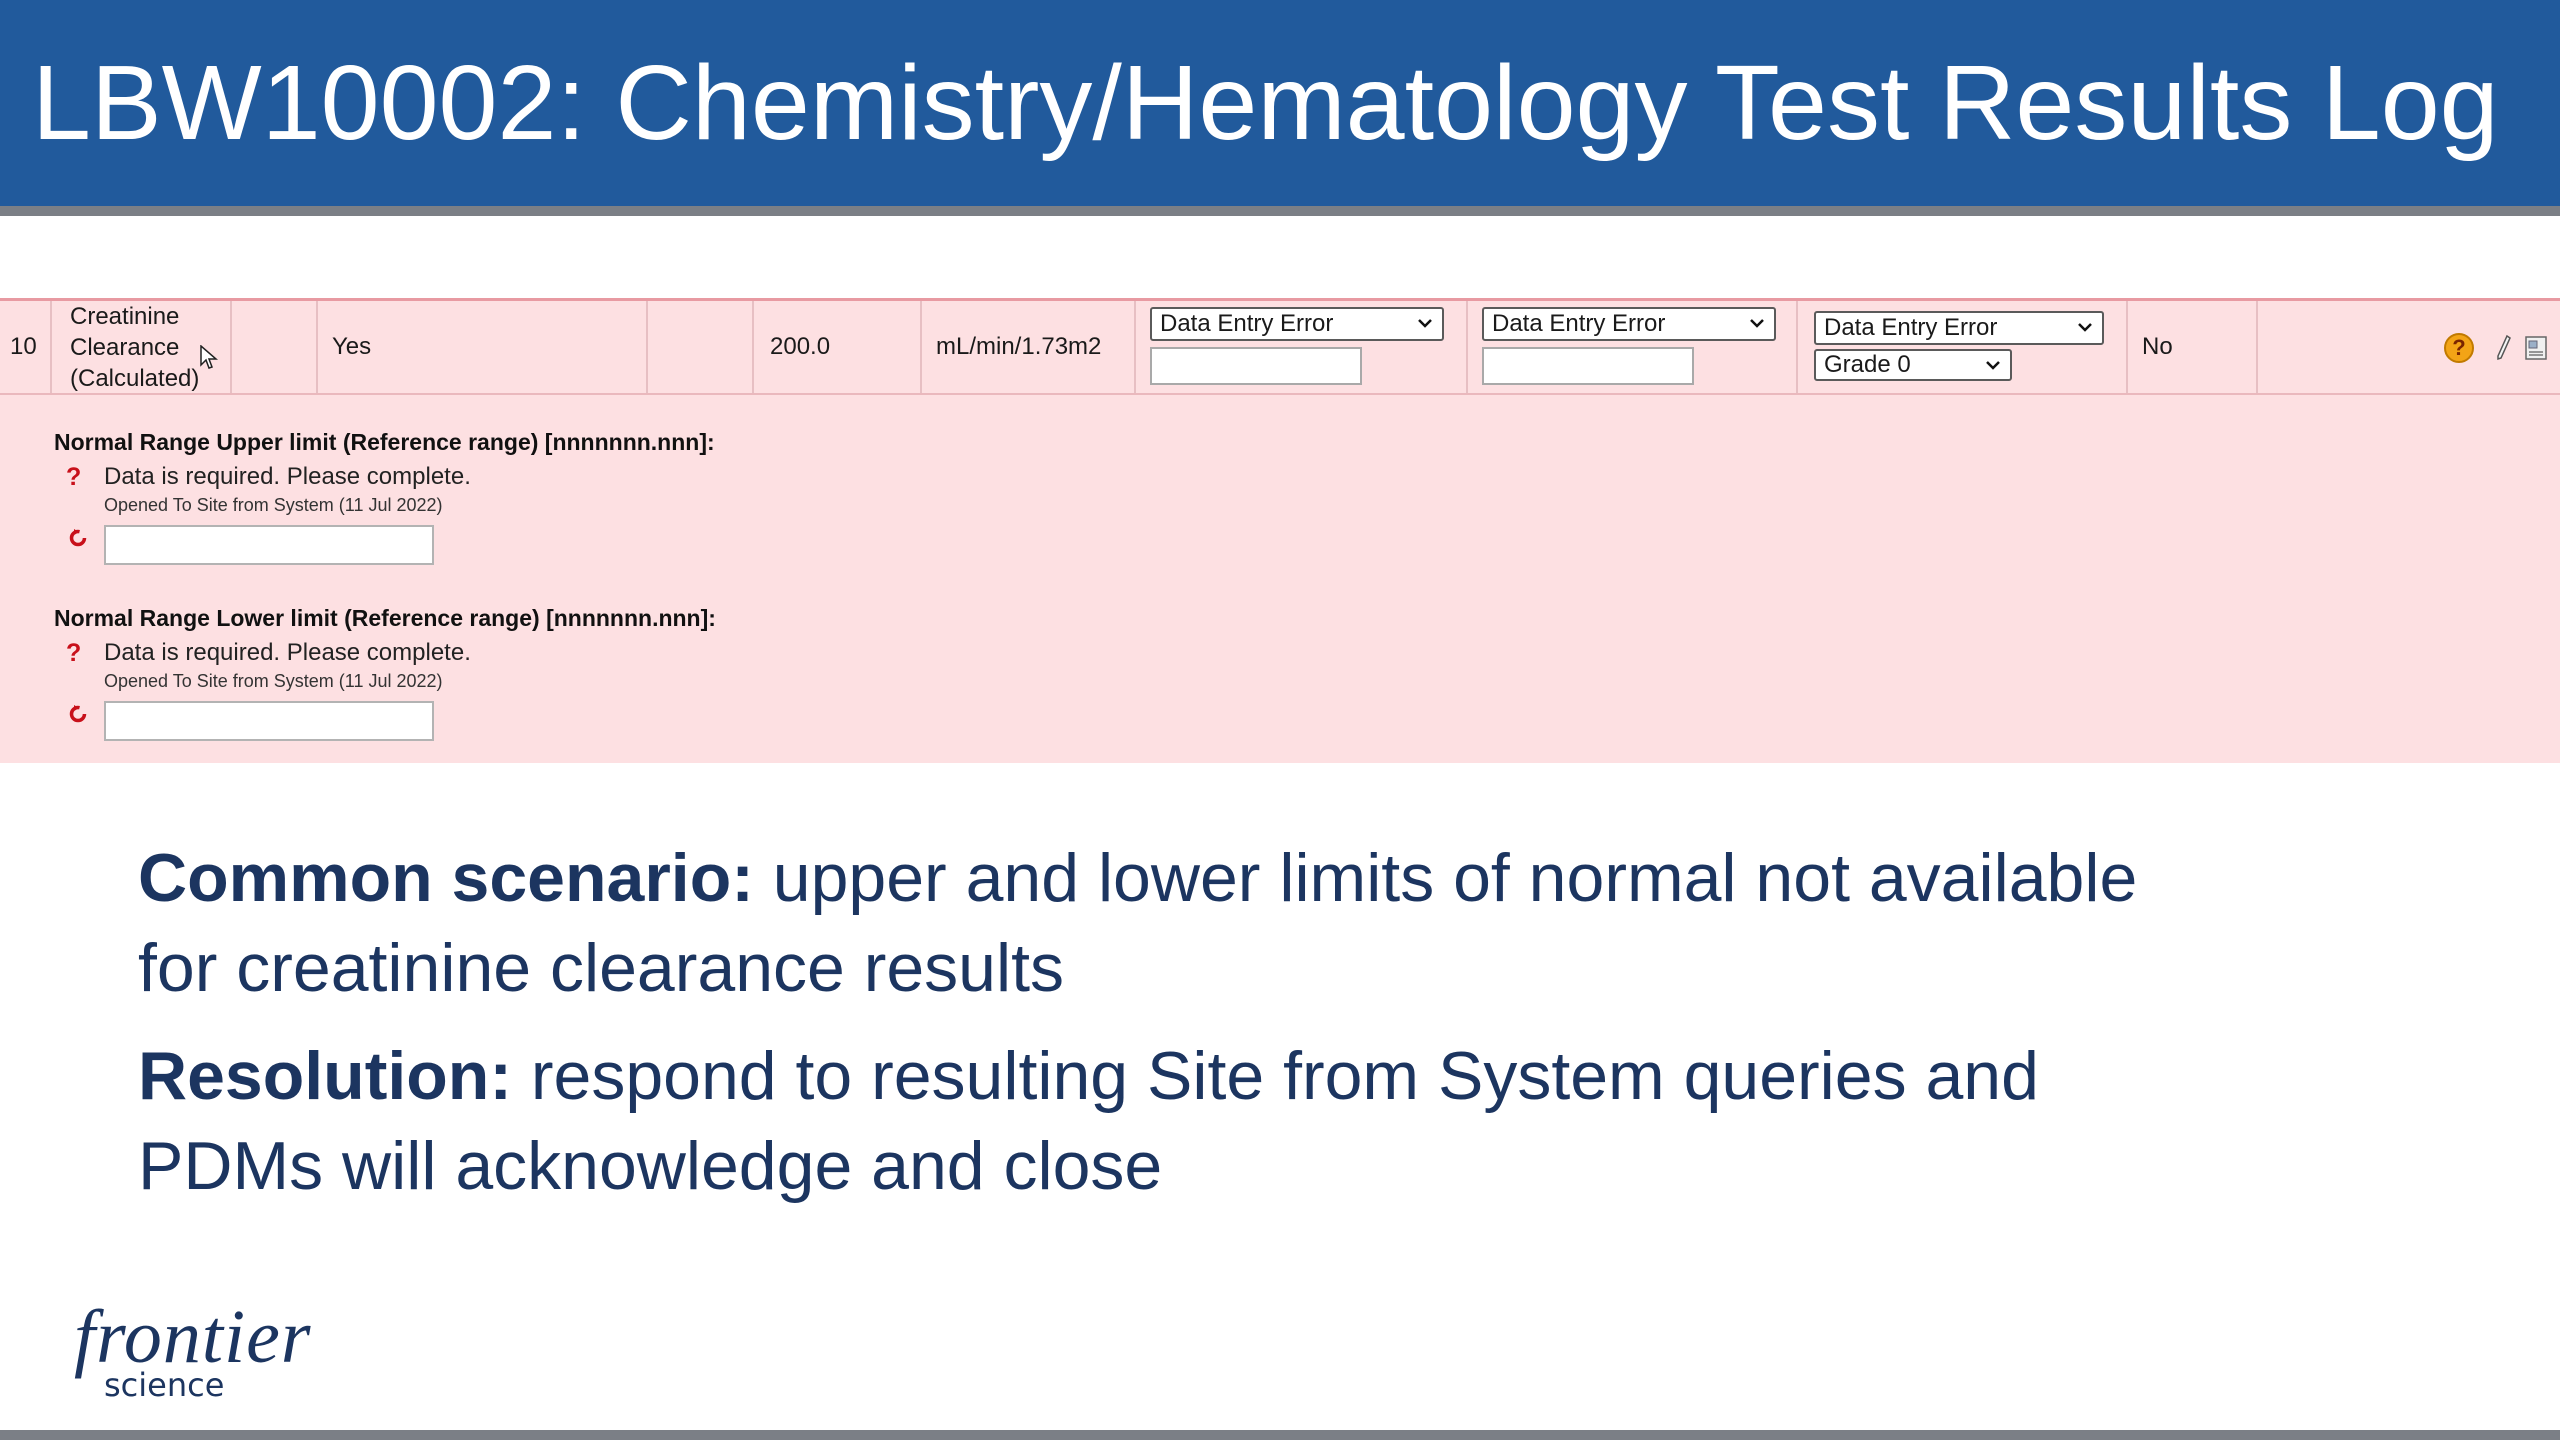 The height and width of the screenshot is (1440, 2560). I want to click on actions-cell: ?, so click(2409, 347).